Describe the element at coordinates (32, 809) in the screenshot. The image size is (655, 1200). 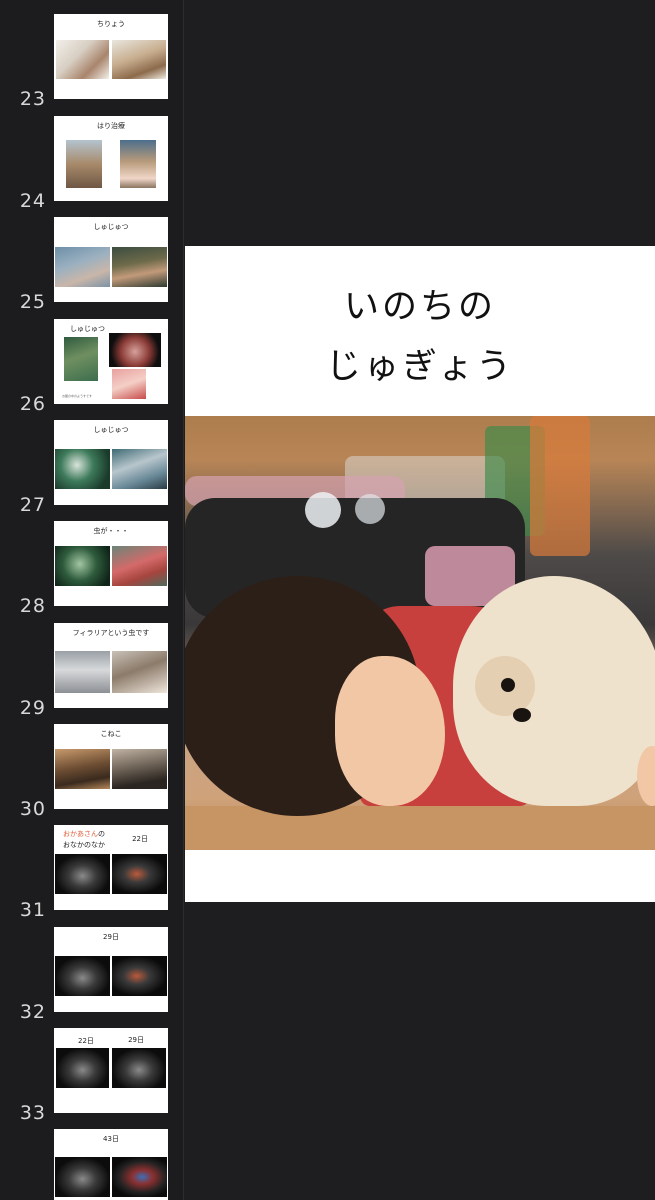
I see `slide-number: 30` at that location.